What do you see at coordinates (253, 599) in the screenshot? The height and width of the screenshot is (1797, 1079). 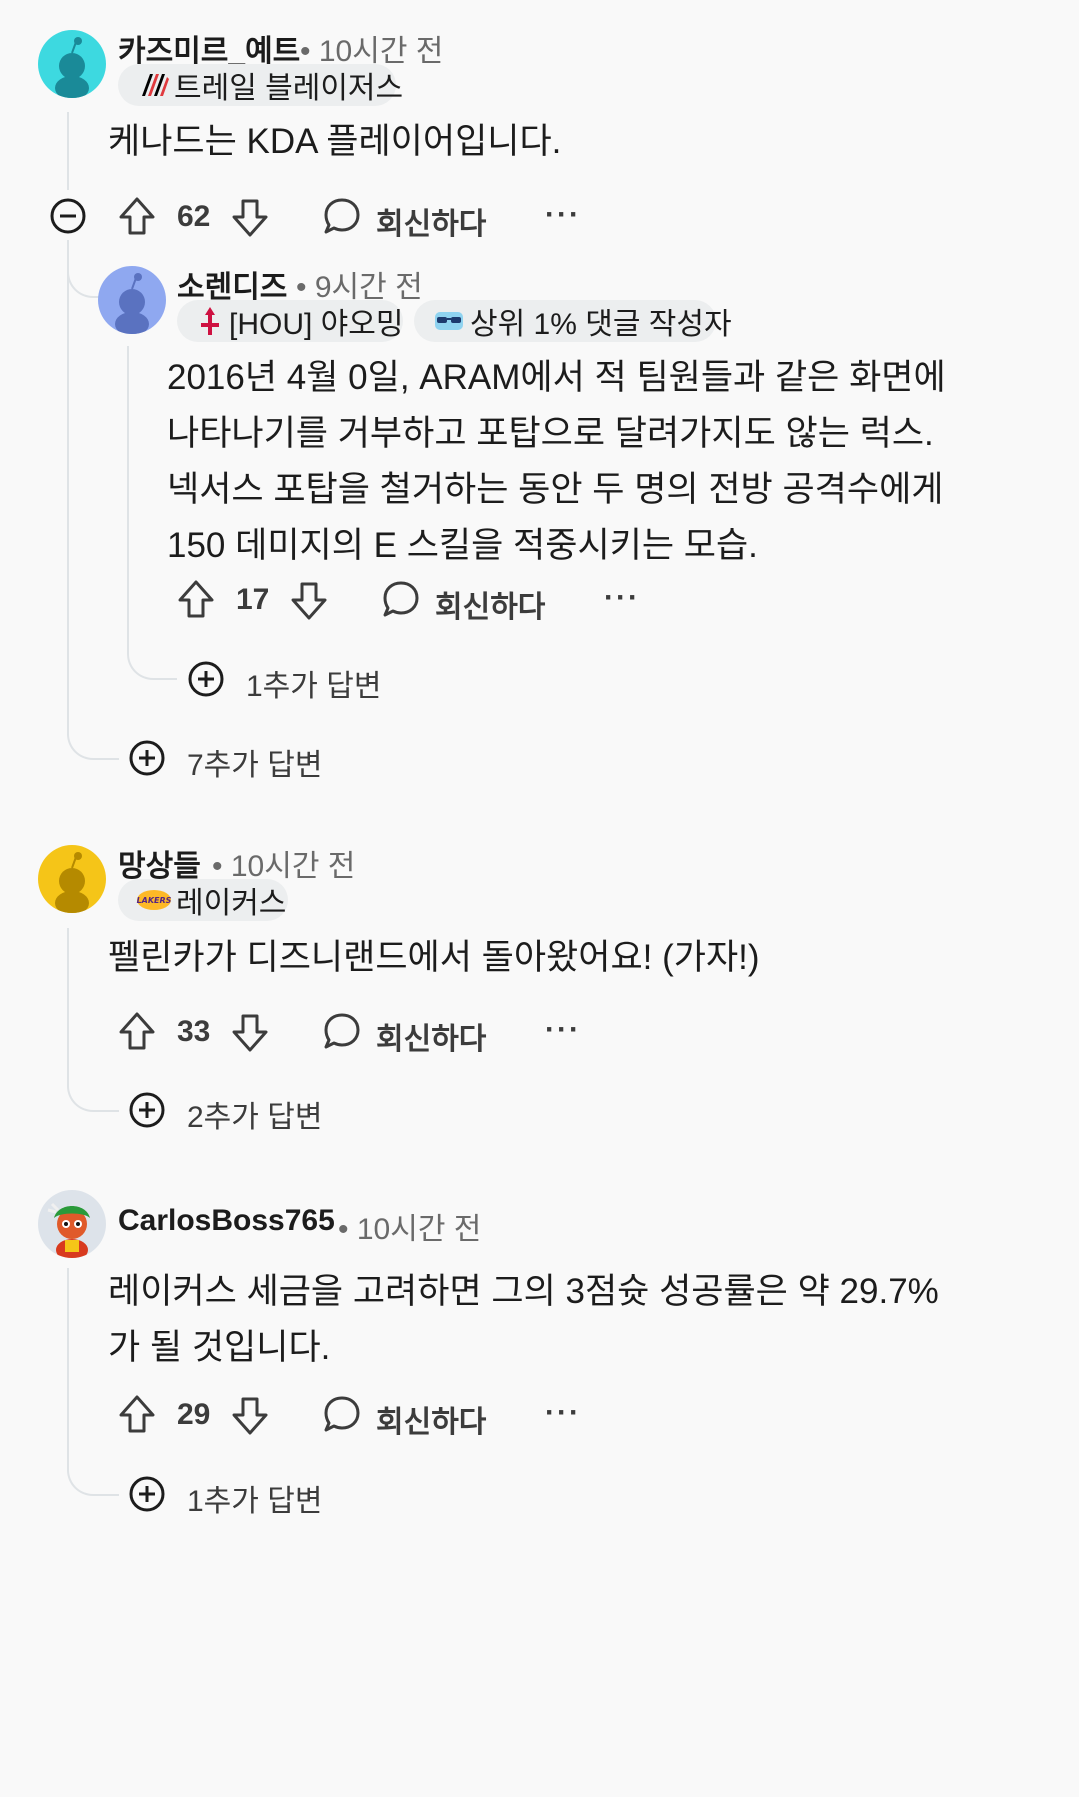 I see `vote-count: 17` at bounding box center [253, 599].